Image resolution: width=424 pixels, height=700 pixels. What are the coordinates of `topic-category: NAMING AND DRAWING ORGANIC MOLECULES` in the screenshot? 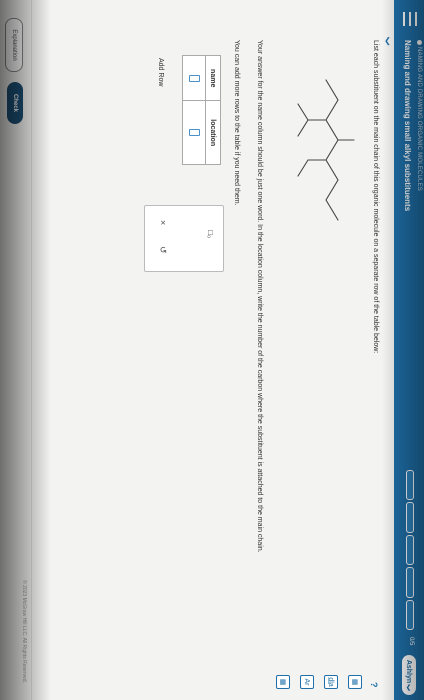 It's located at (419, 115).